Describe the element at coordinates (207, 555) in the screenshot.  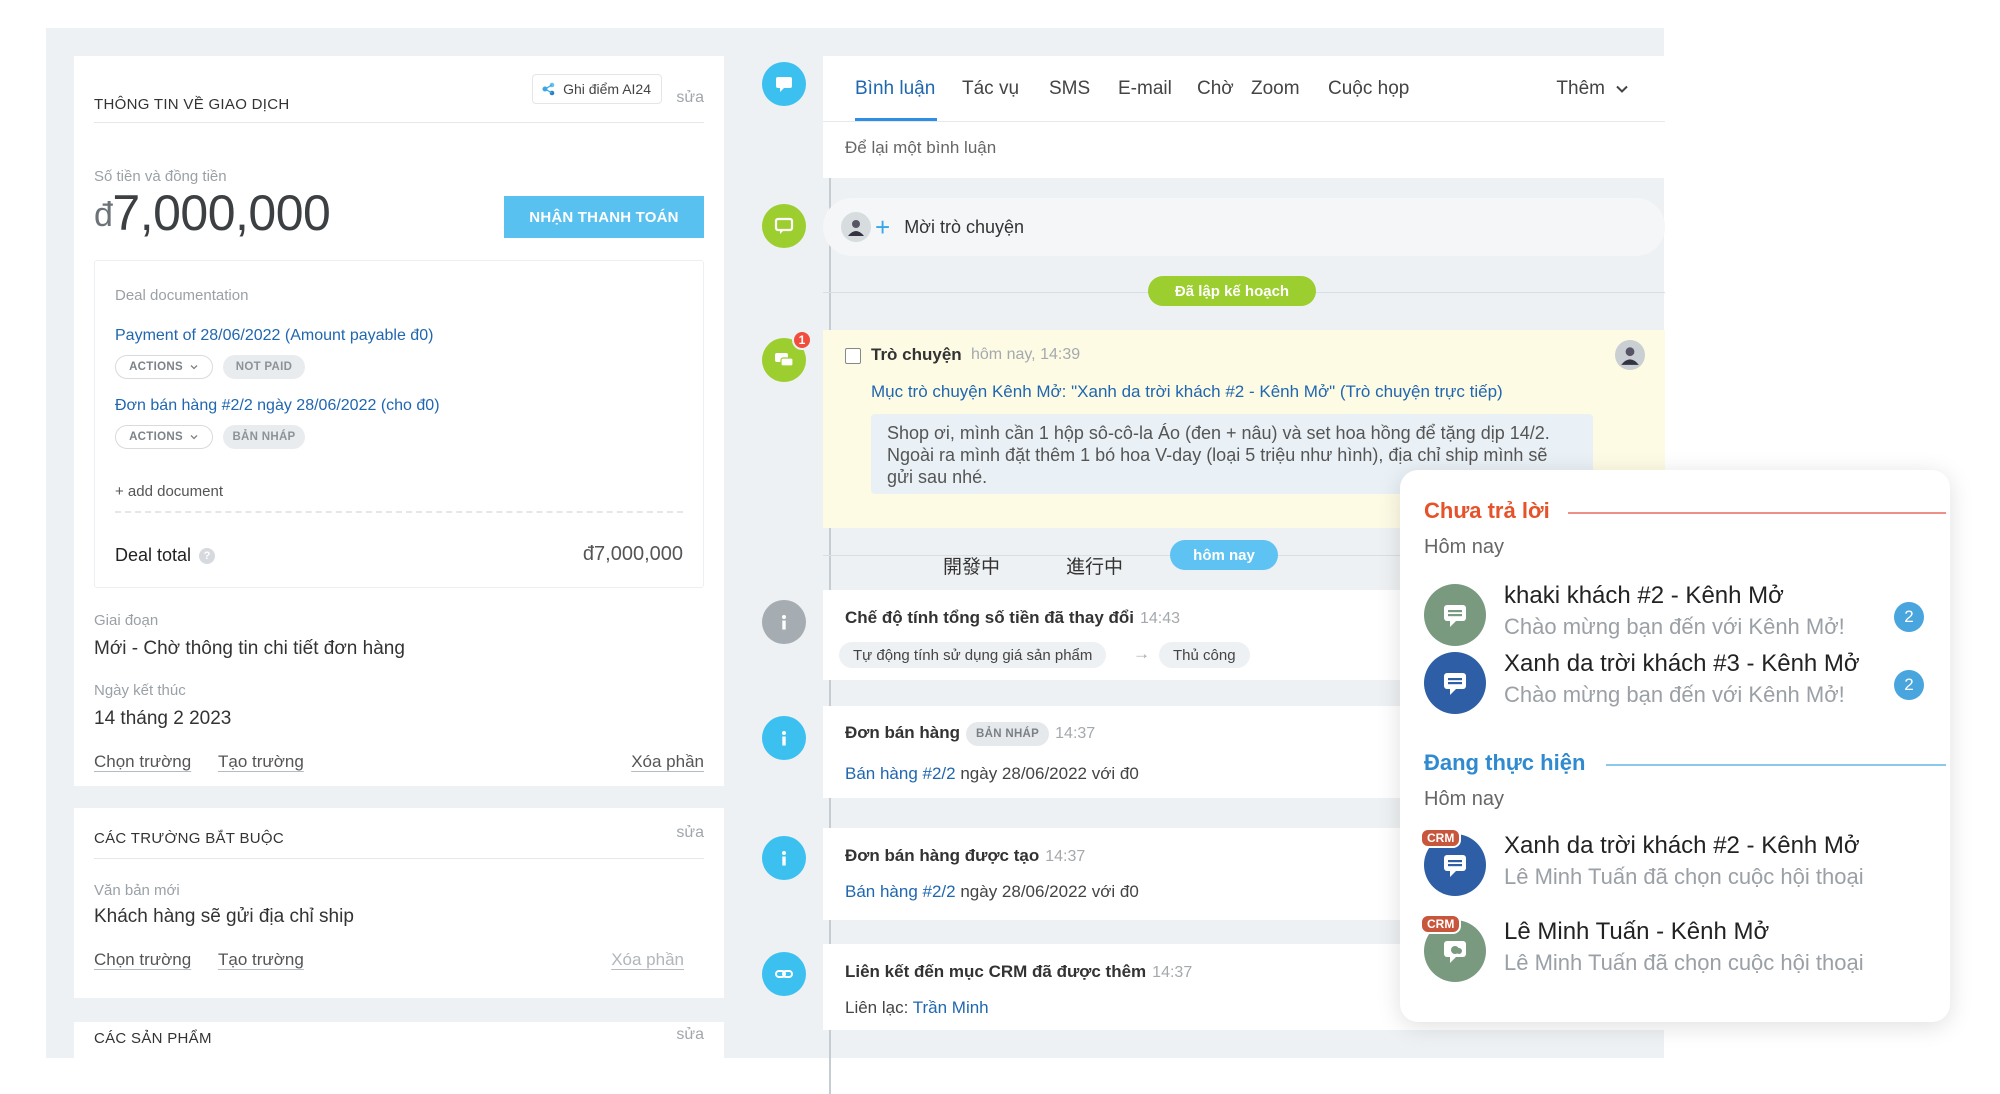
I see `help-icon: ?` at that location.